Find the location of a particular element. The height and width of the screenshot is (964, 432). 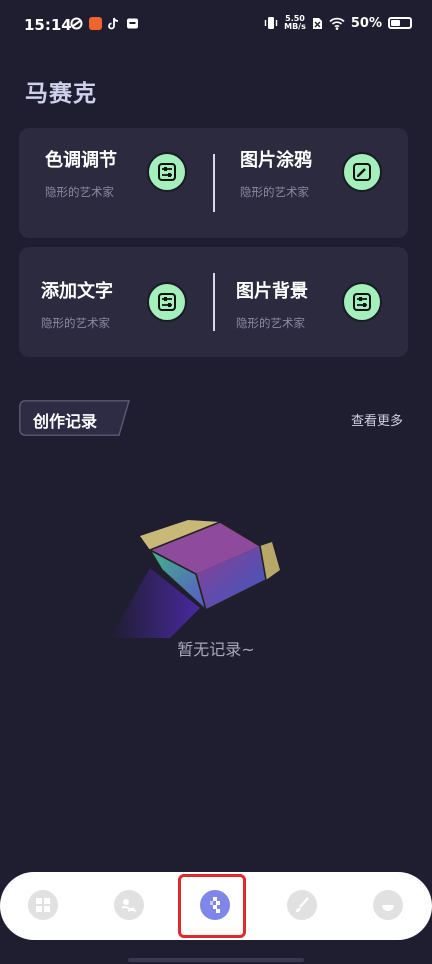

empty-state-text: 暂无记录~ is located at coordinates (216, 649).